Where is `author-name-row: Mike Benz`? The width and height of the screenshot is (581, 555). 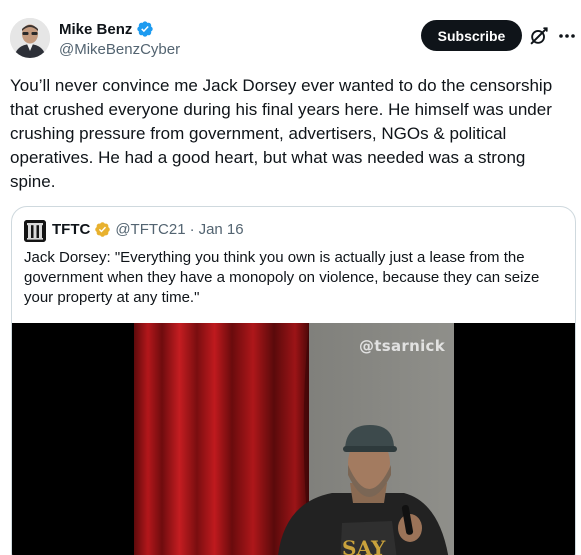 author-name-row: Mike Benz is located at coordinates (106, 29).